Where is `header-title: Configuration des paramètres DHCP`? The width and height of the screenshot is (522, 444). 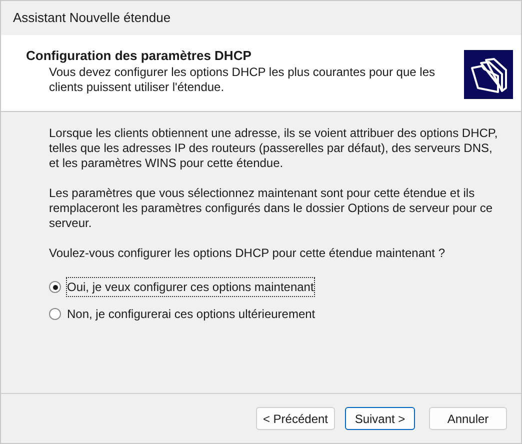
header-title: Configuration des paramètres DHCP is located at coordinates (139, 56).